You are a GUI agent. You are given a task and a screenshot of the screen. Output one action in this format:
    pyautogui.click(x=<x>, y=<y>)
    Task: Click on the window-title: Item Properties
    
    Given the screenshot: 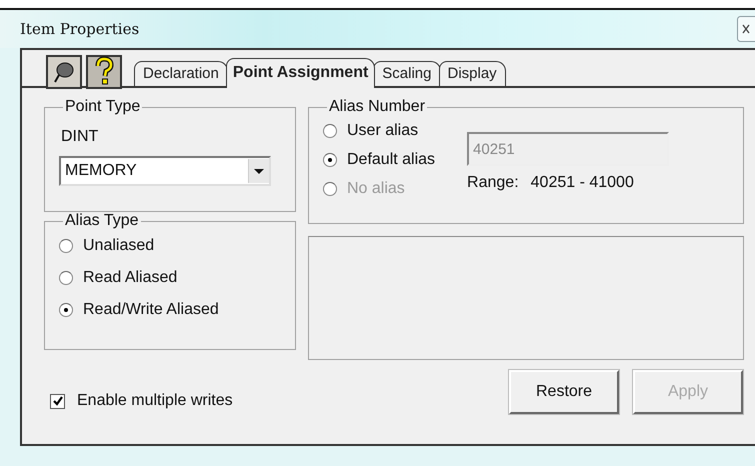 What is the action you would take?
    pyautogui.click(x=80, y=29)
    